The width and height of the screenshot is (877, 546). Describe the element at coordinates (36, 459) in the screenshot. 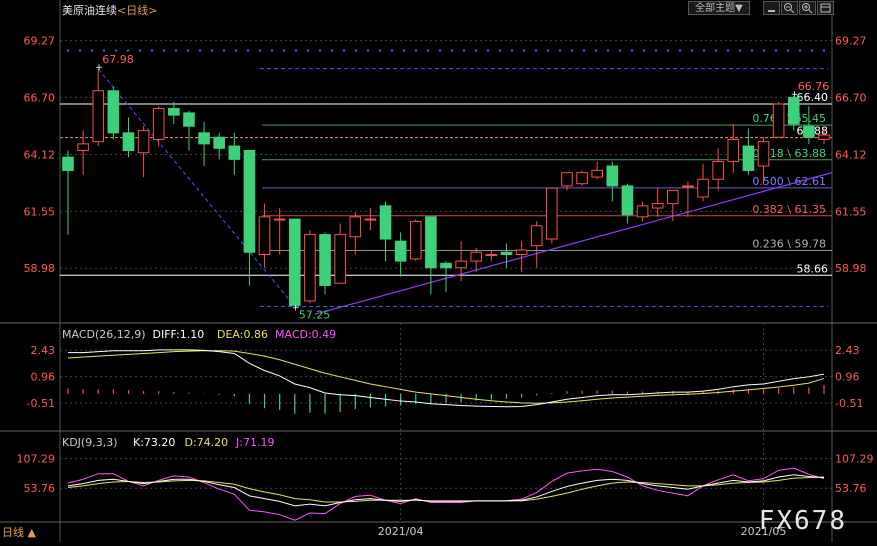

I see `kdj-tick-left: 107.29` at that location.